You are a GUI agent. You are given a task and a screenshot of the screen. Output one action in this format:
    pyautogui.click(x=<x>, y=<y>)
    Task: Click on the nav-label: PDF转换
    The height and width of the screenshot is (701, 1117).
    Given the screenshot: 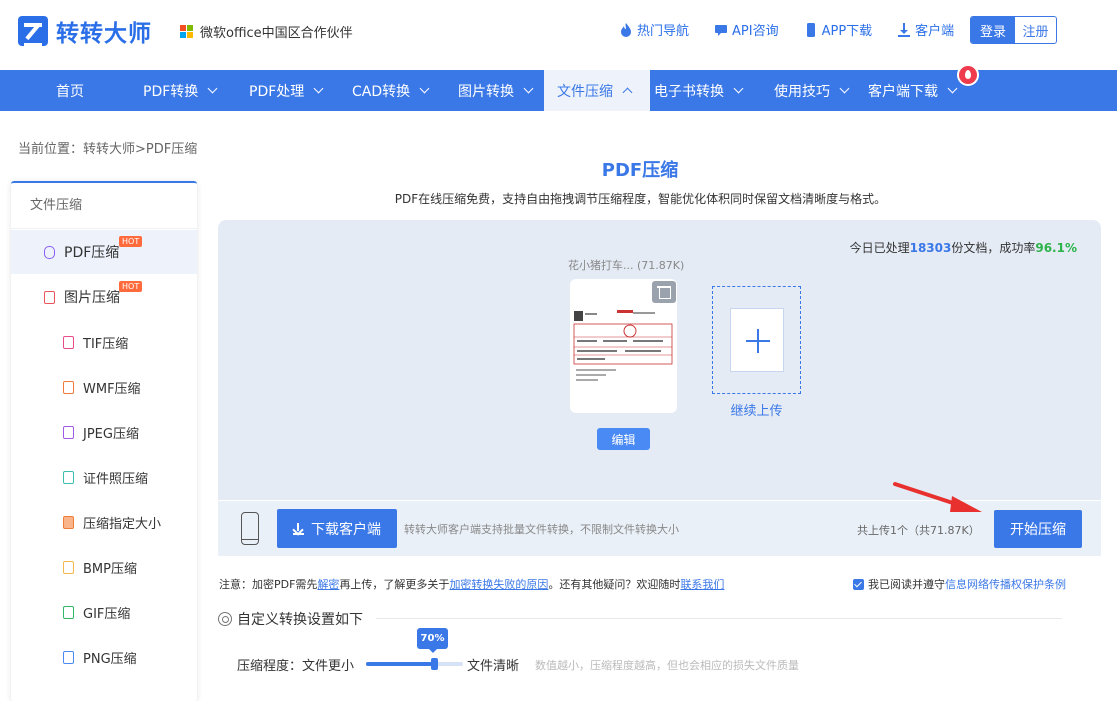 What is the action you would take?
    pyautogui.click(x=171, y=91)
    